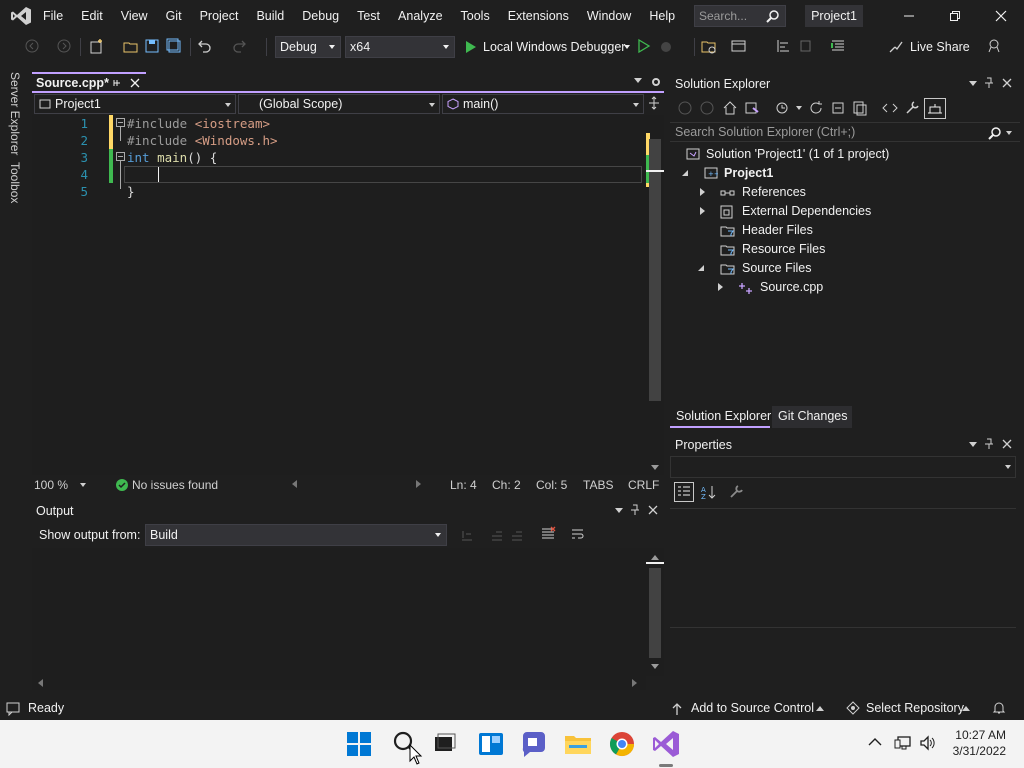  What do you see at coordinates (785, 47) in the screenshot?
I see `align-left-icon` at bounding box center [785, 47].